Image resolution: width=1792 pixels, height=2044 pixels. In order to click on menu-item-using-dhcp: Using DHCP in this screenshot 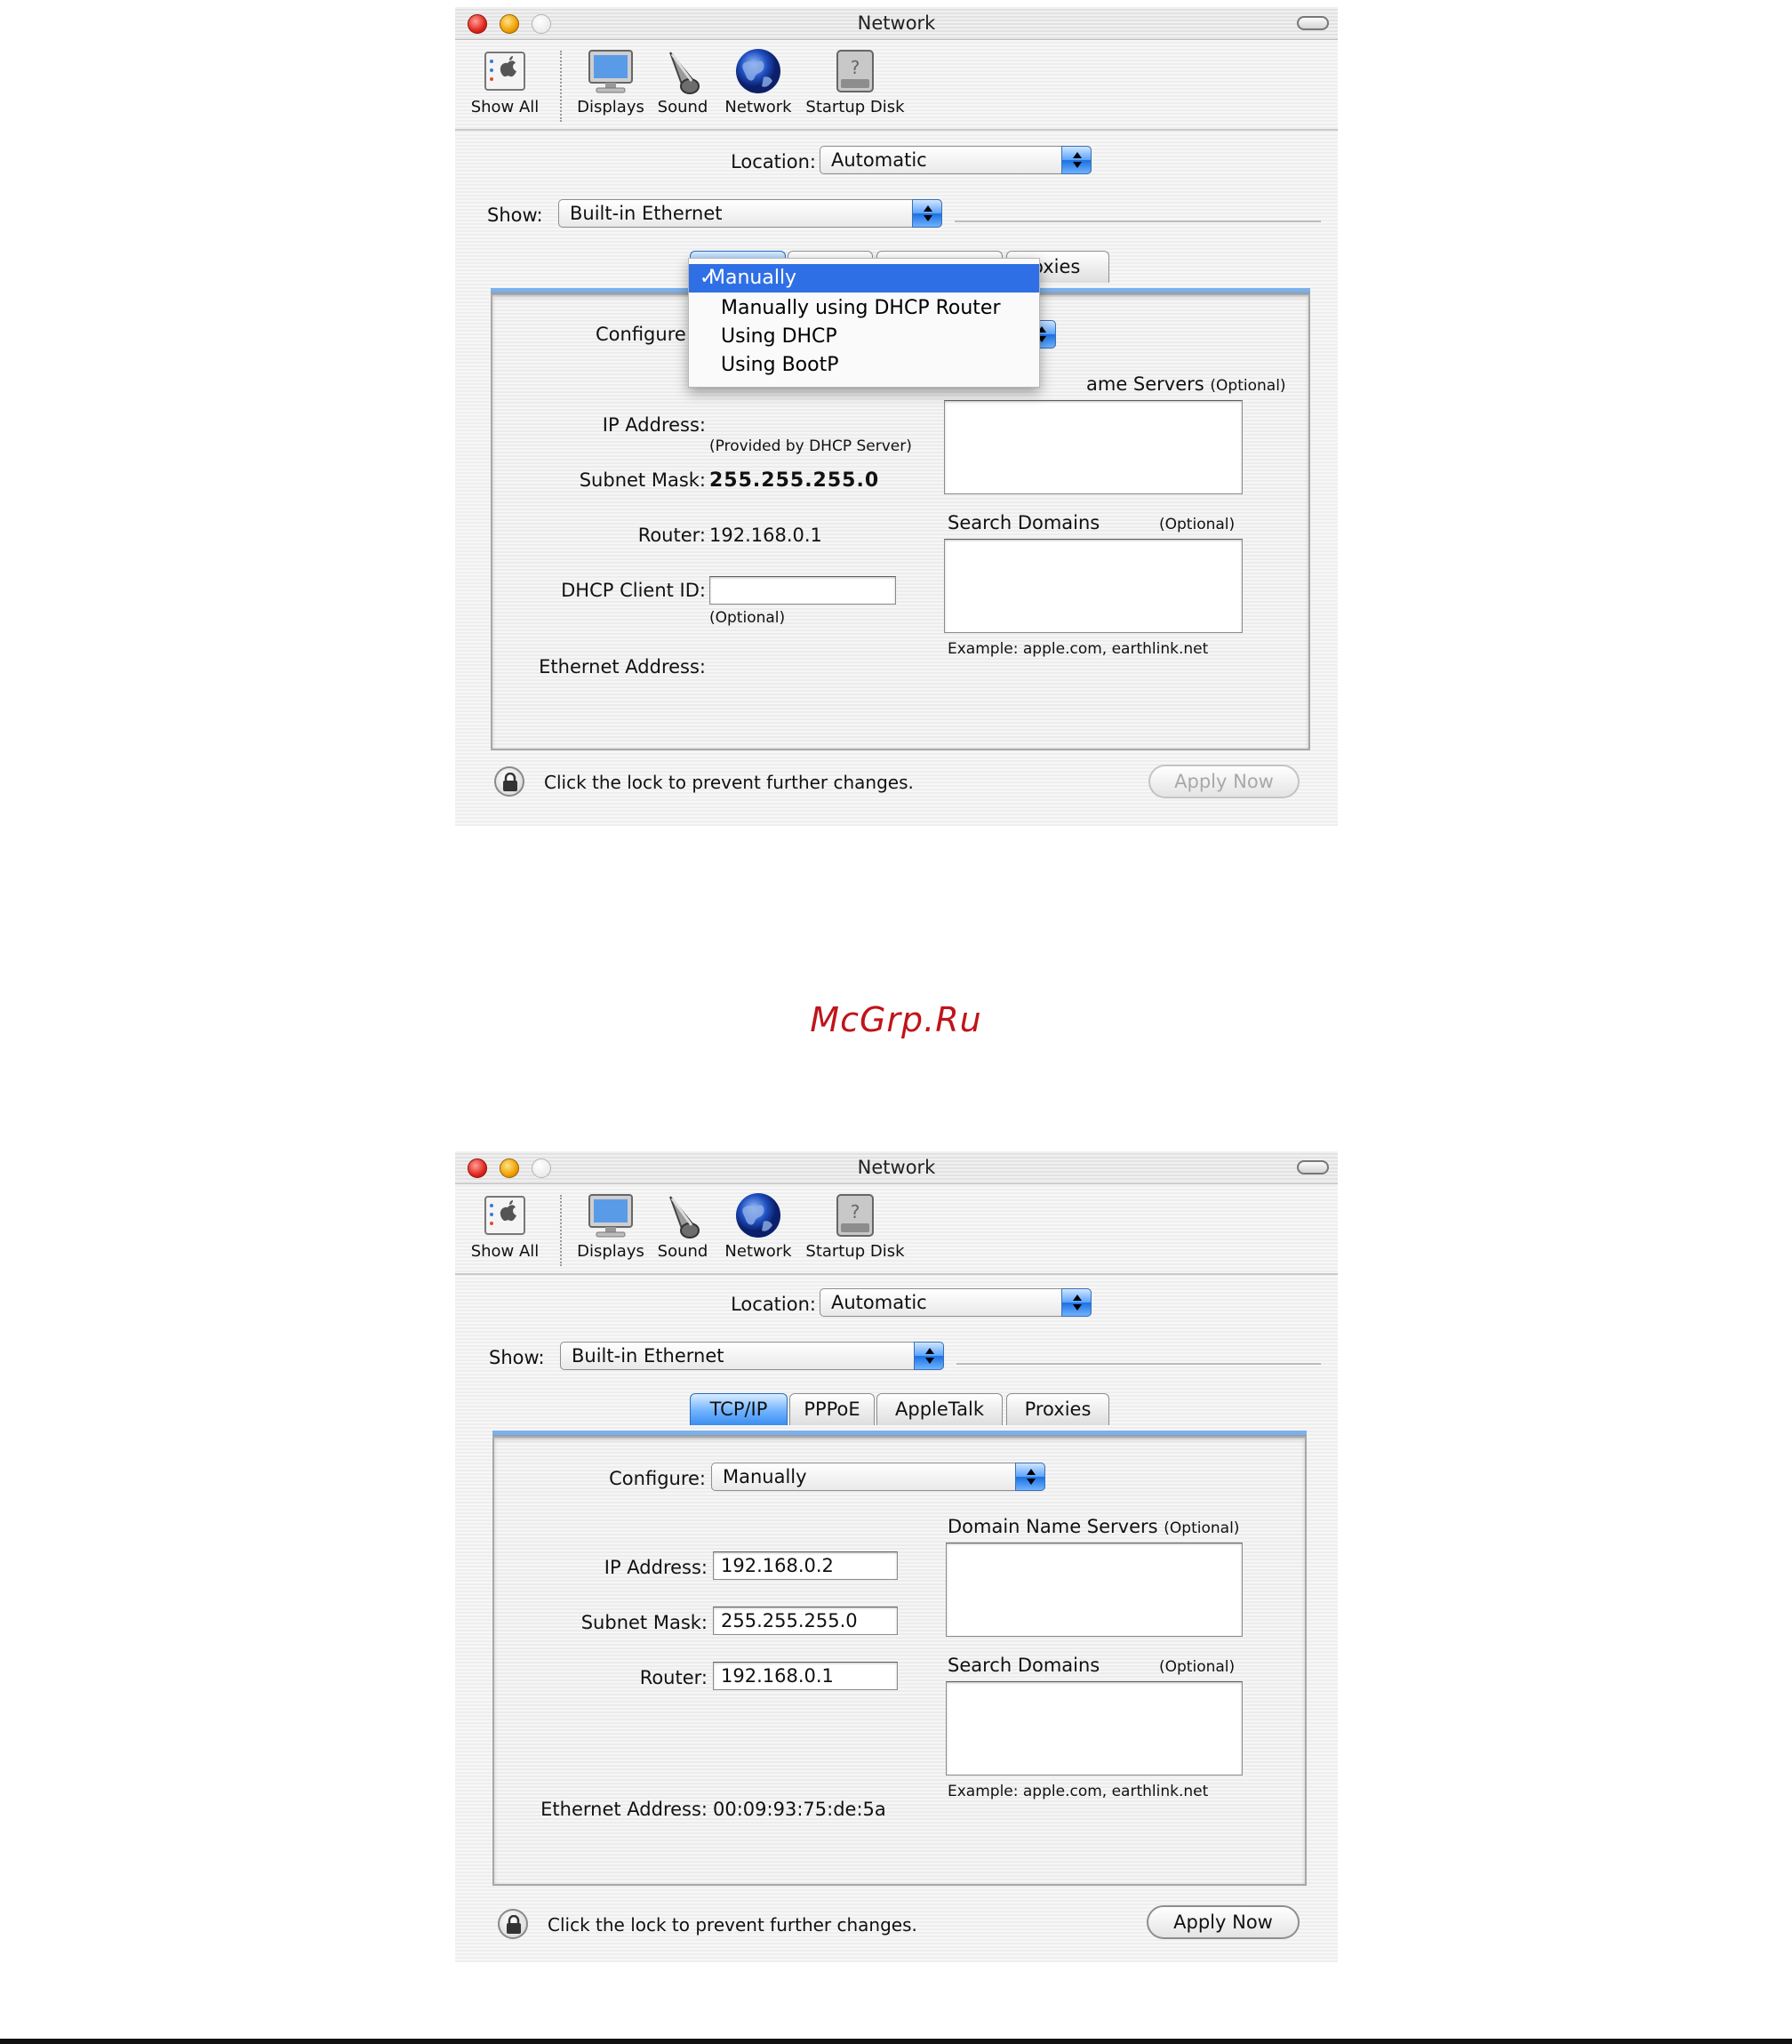, I will do `click(864, 337)`.